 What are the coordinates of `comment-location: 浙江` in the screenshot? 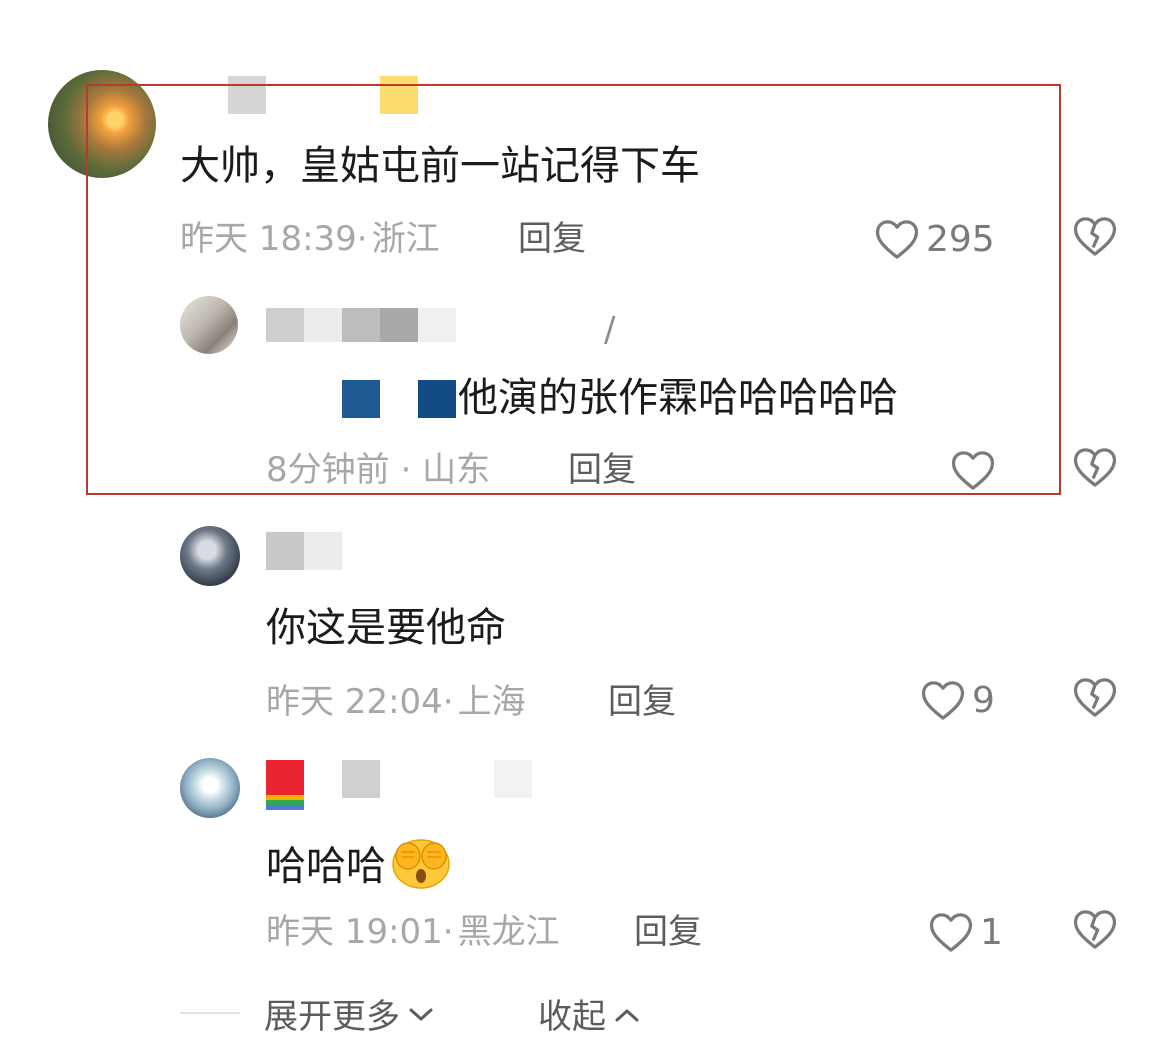 It's located at (405, 239).